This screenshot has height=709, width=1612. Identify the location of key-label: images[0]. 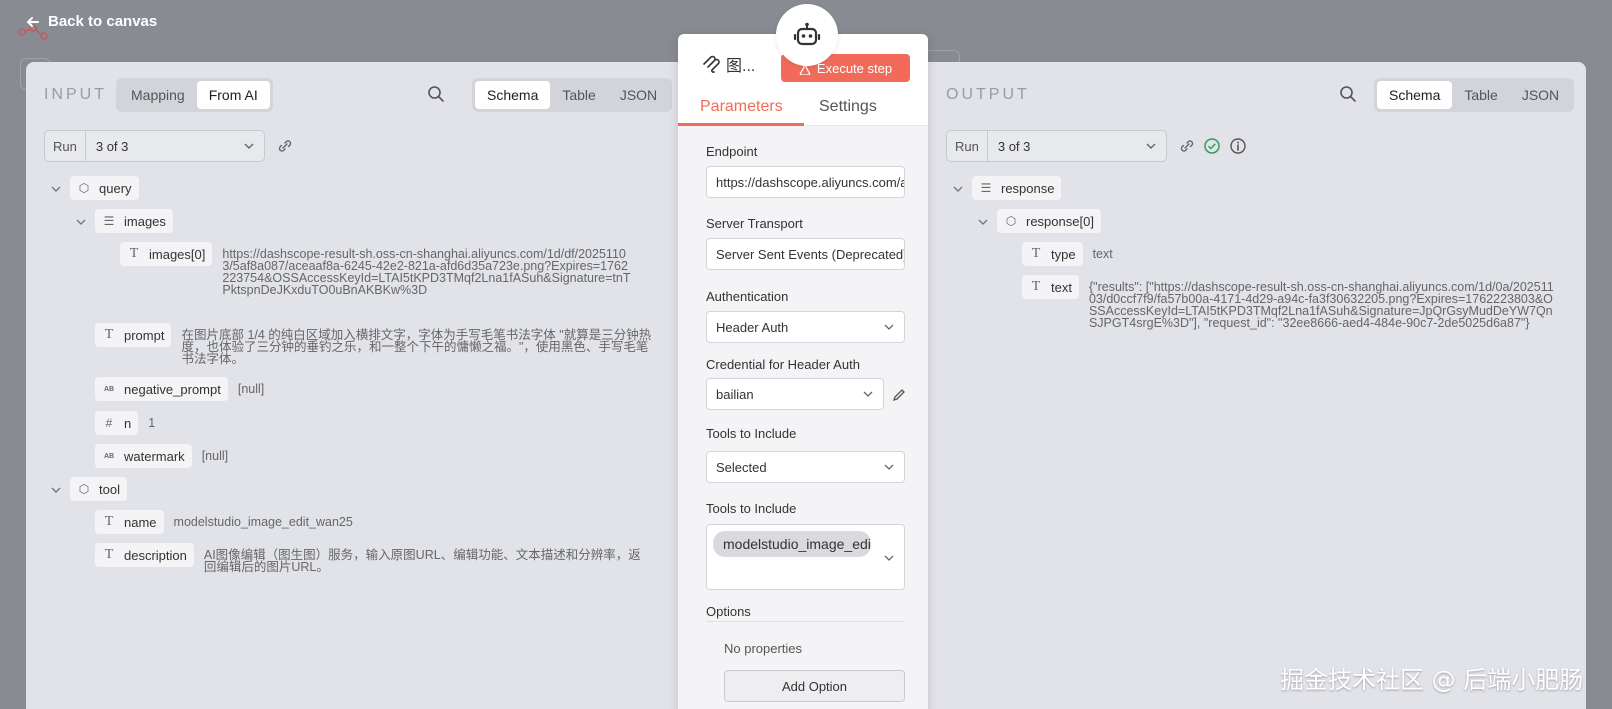
(177, 254).